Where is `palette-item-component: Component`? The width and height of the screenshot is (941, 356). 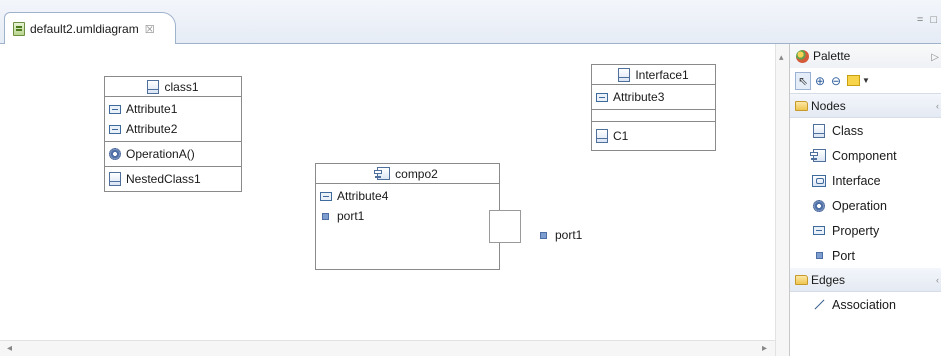
palette-item-component: Component is located at coordinates (865, 155).